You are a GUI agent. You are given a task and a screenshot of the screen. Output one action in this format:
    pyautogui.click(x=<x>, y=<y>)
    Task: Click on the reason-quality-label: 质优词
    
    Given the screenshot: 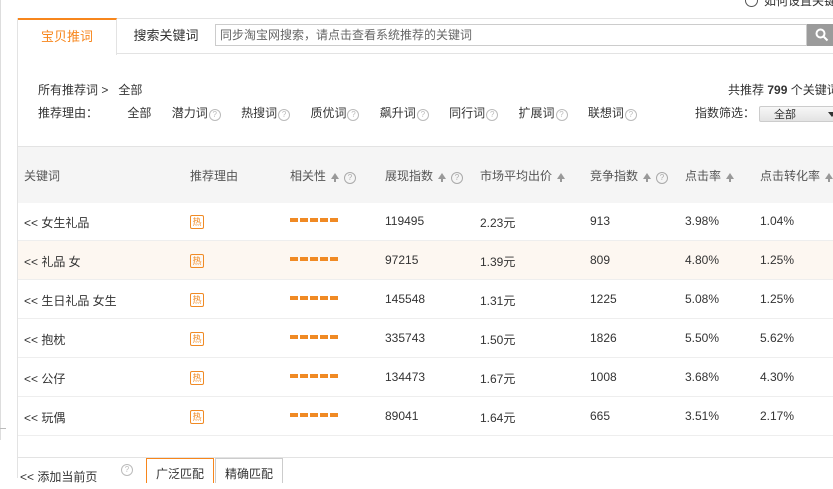 What is the action you would take?
    pyautogui.click(x=328, y=113)
    